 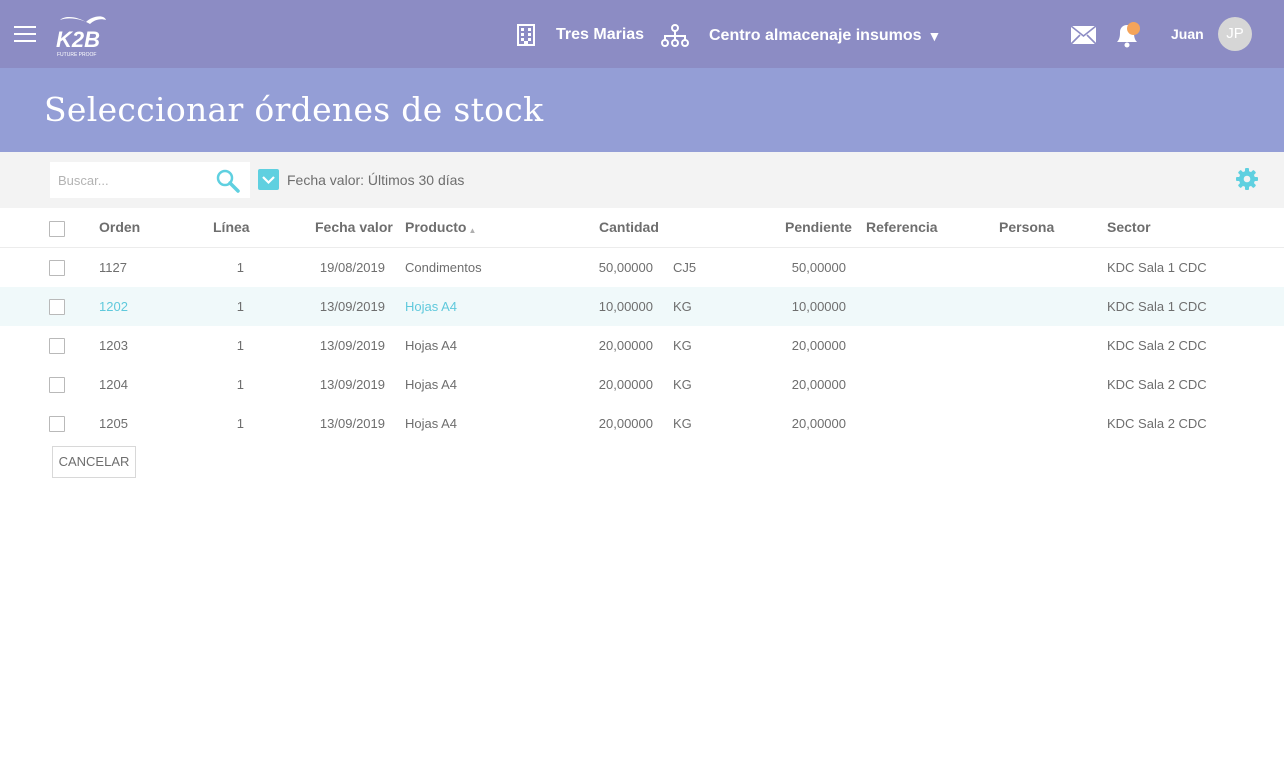 What do you see at coordinates (818, 306) in the screenshot?
I see `cell-pendiente: 10,00000` at bounding box center [818, 306].